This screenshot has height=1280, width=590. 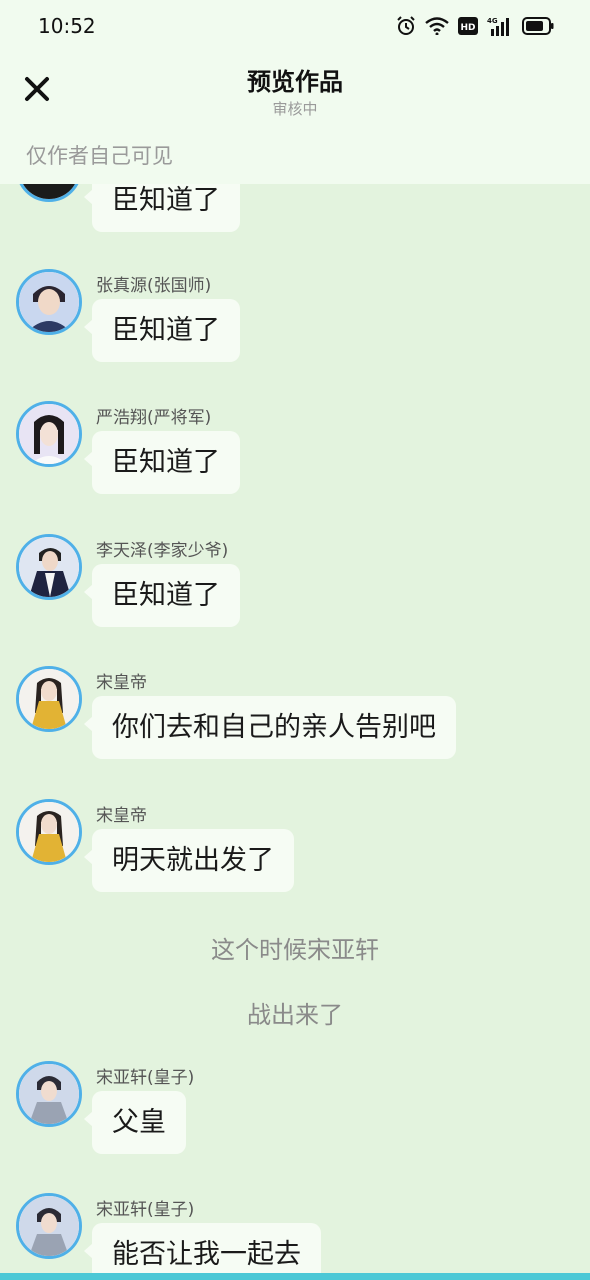 I want to click on battery-icon, so click(x=538, y=26).